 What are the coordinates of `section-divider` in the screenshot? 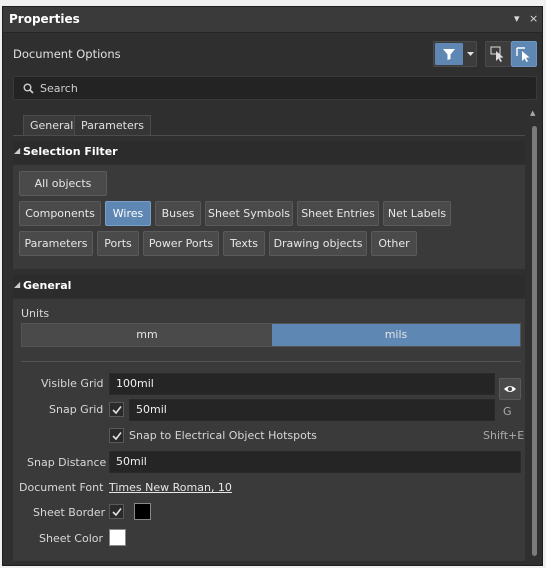 It's located at (271, 361).